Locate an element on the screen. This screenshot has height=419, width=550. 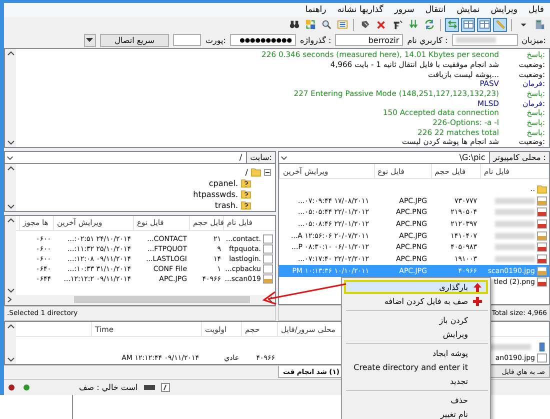
password-label: گذرواژه : is located at coordinates (316, 40).